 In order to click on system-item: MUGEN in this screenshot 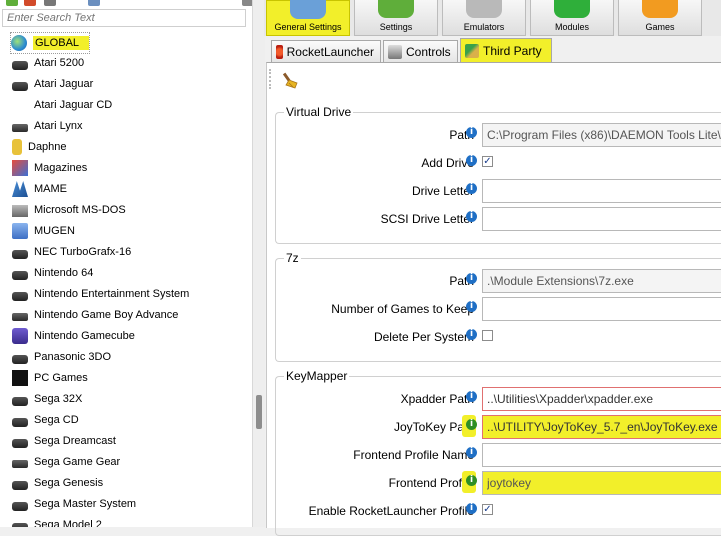, I will do `click(43, 231)`.